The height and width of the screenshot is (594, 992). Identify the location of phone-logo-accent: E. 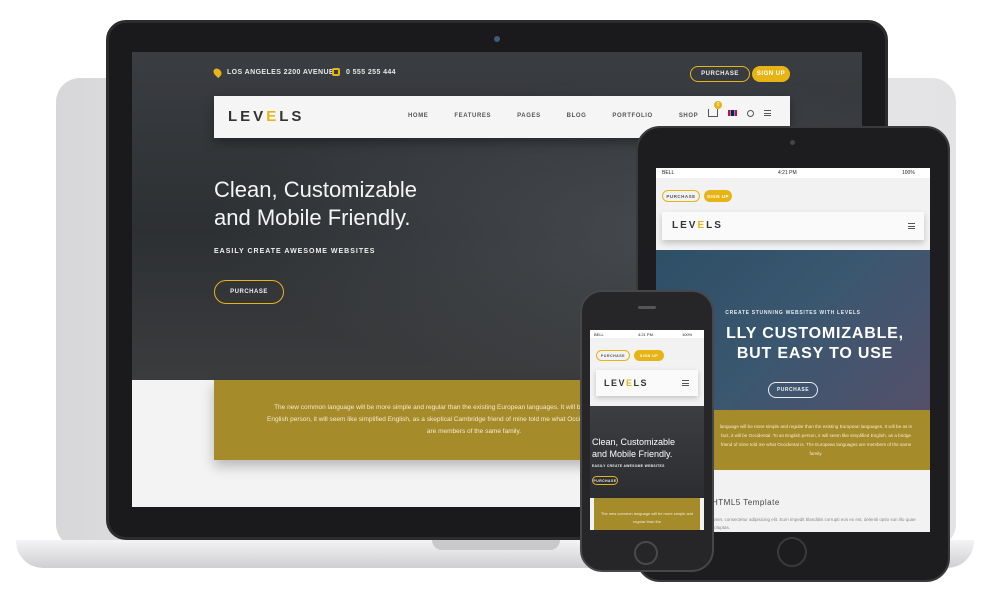
(630, 383).